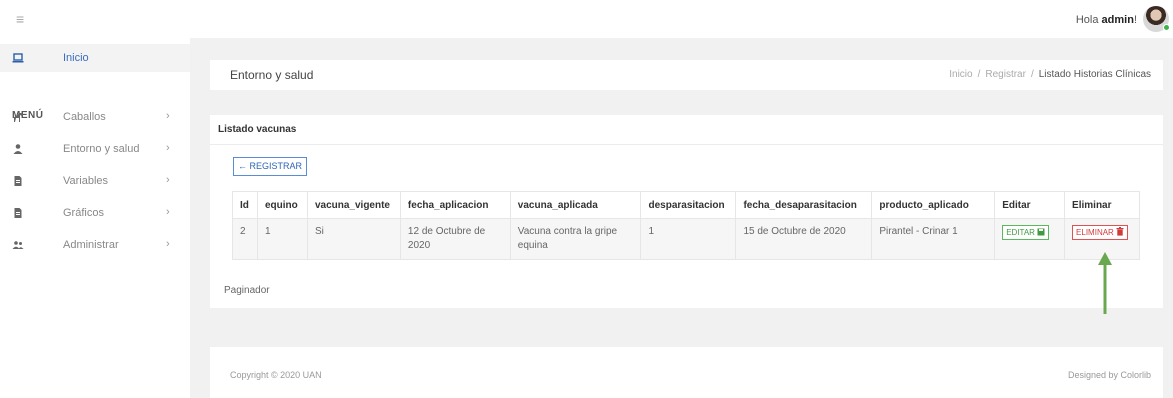  What do you see at coordinates (1087, 20) in the screenshot?
I see `greeting-text: Hola` at bounding box center [1087, 20].